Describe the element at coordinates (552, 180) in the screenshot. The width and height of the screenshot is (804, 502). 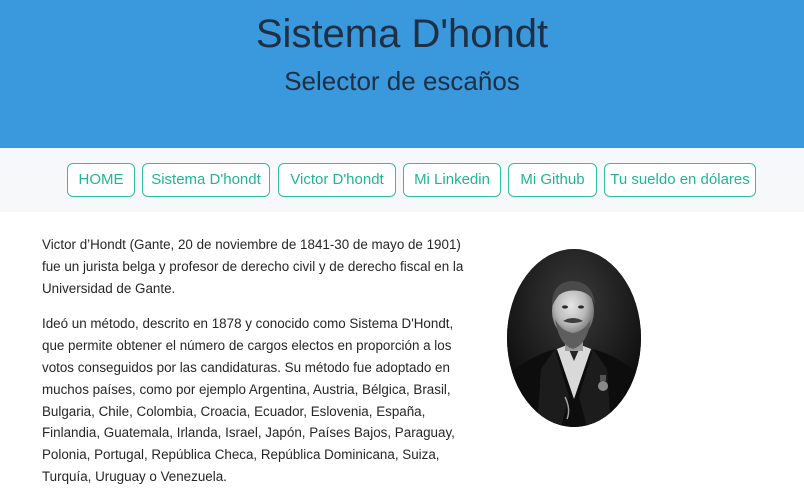
I see `nav-github-button: Mi Github` at that location.